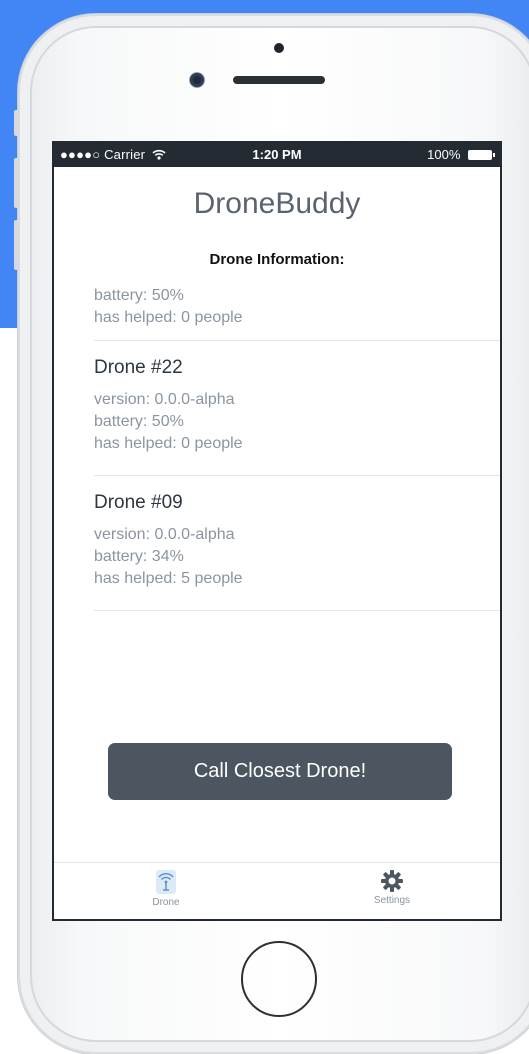 The width and height of the screenshot is (529, 1054). What do you see at coordinates (197, 80) in the screenshot?
I see `front-camera` at bounding box center [197, 80].